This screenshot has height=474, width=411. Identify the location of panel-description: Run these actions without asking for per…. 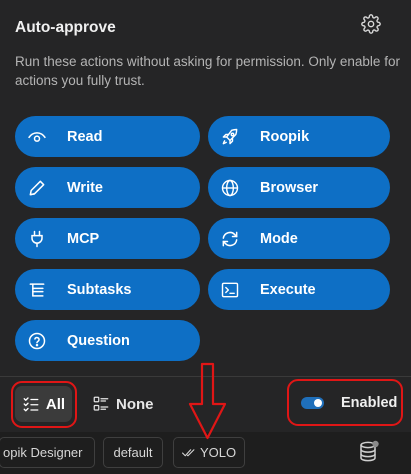
(207, 71).